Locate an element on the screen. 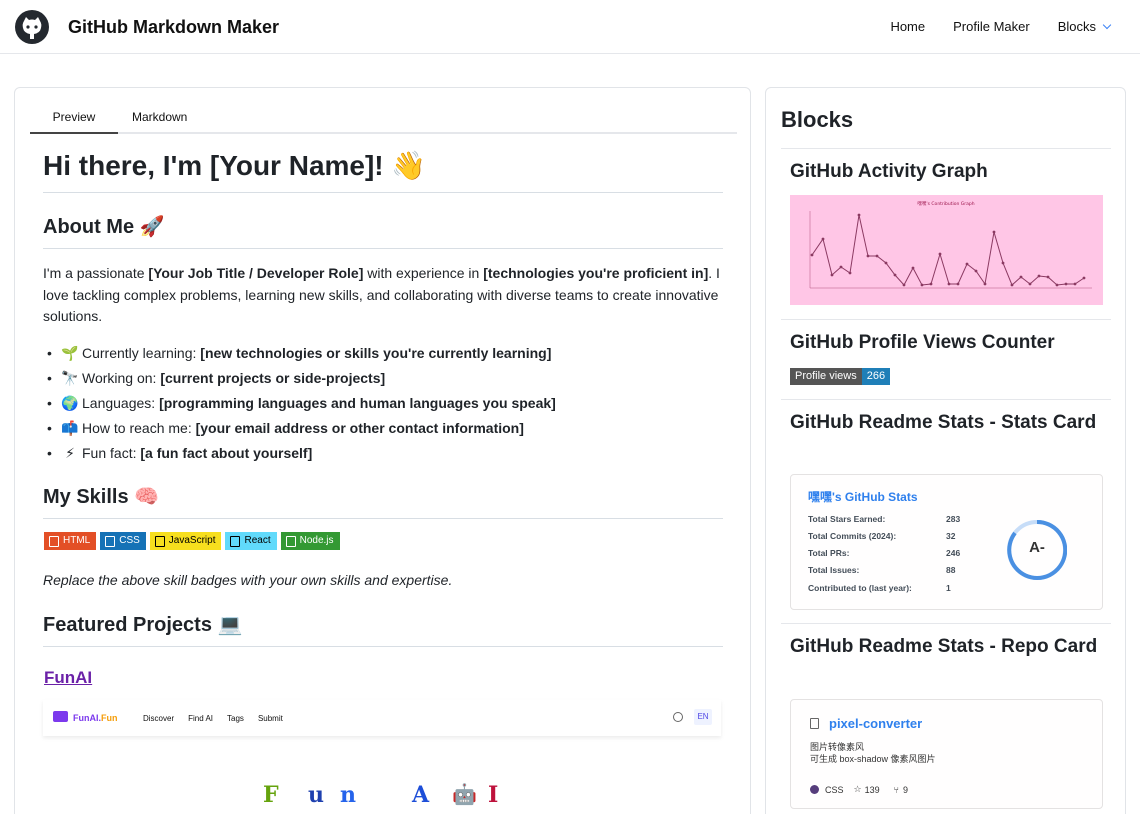  stat-row: Total Stars Earned: 283 is located at coordinates (884, 519).